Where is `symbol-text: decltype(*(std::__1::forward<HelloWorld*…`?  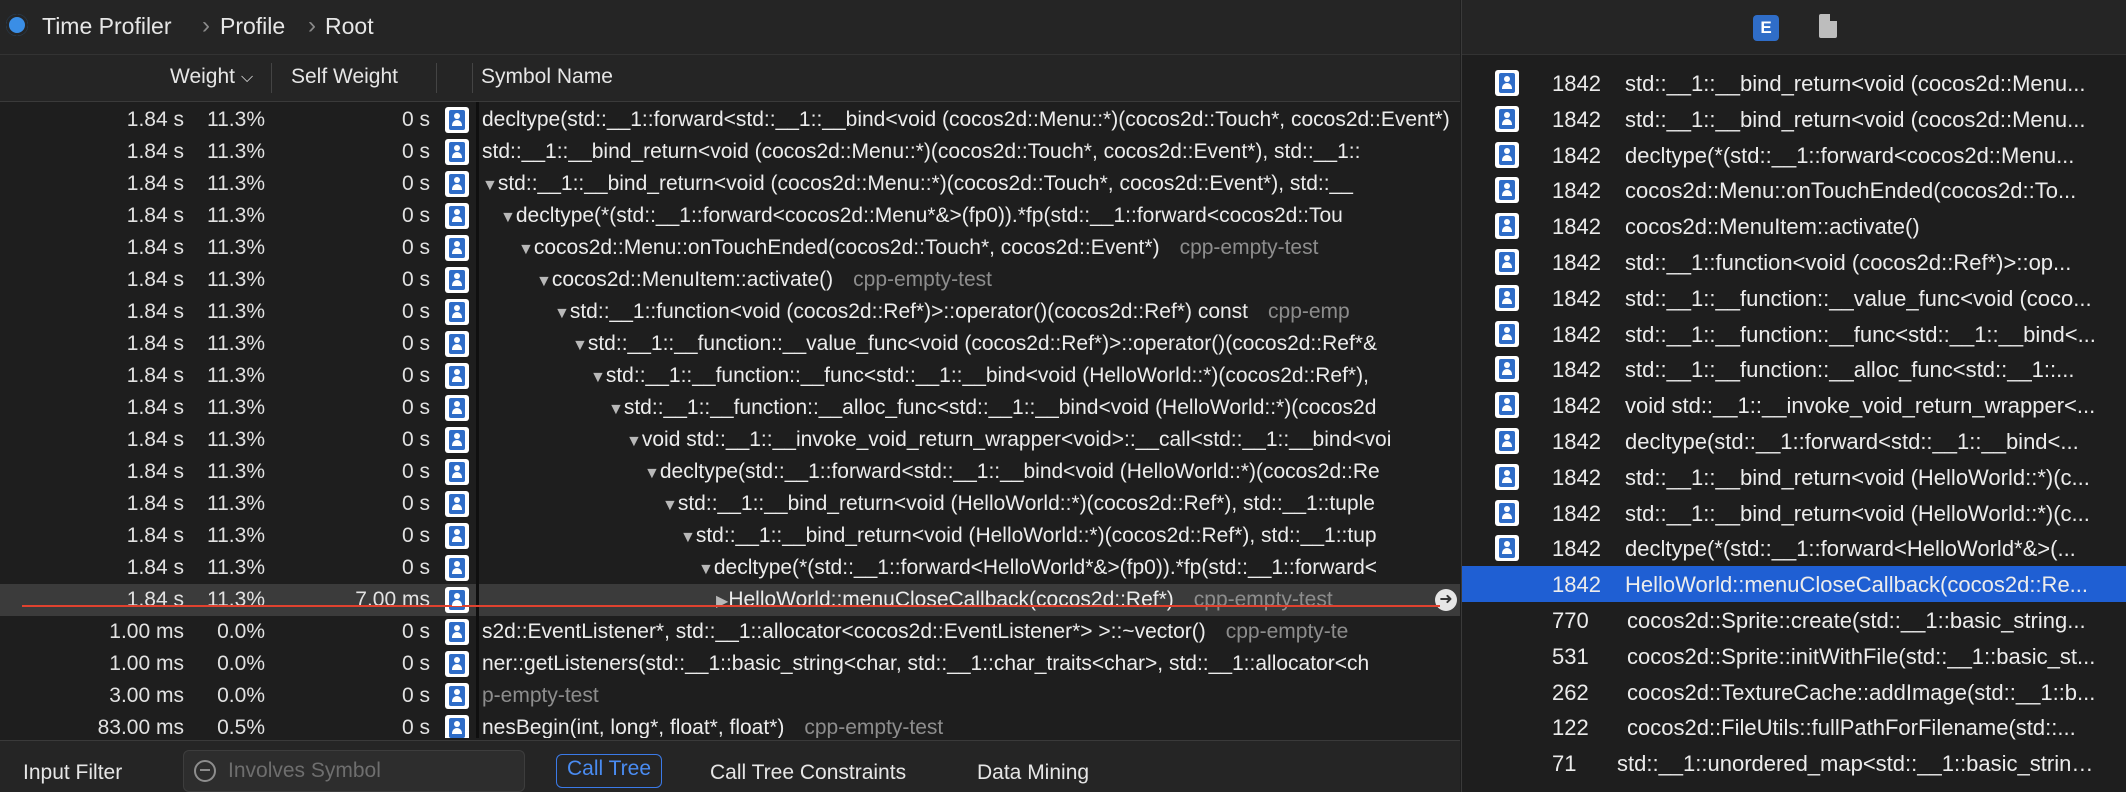
symbol-text: decltype(*(std::__1::forward<HelloWorld*… is located at coordinates (1045, 567).